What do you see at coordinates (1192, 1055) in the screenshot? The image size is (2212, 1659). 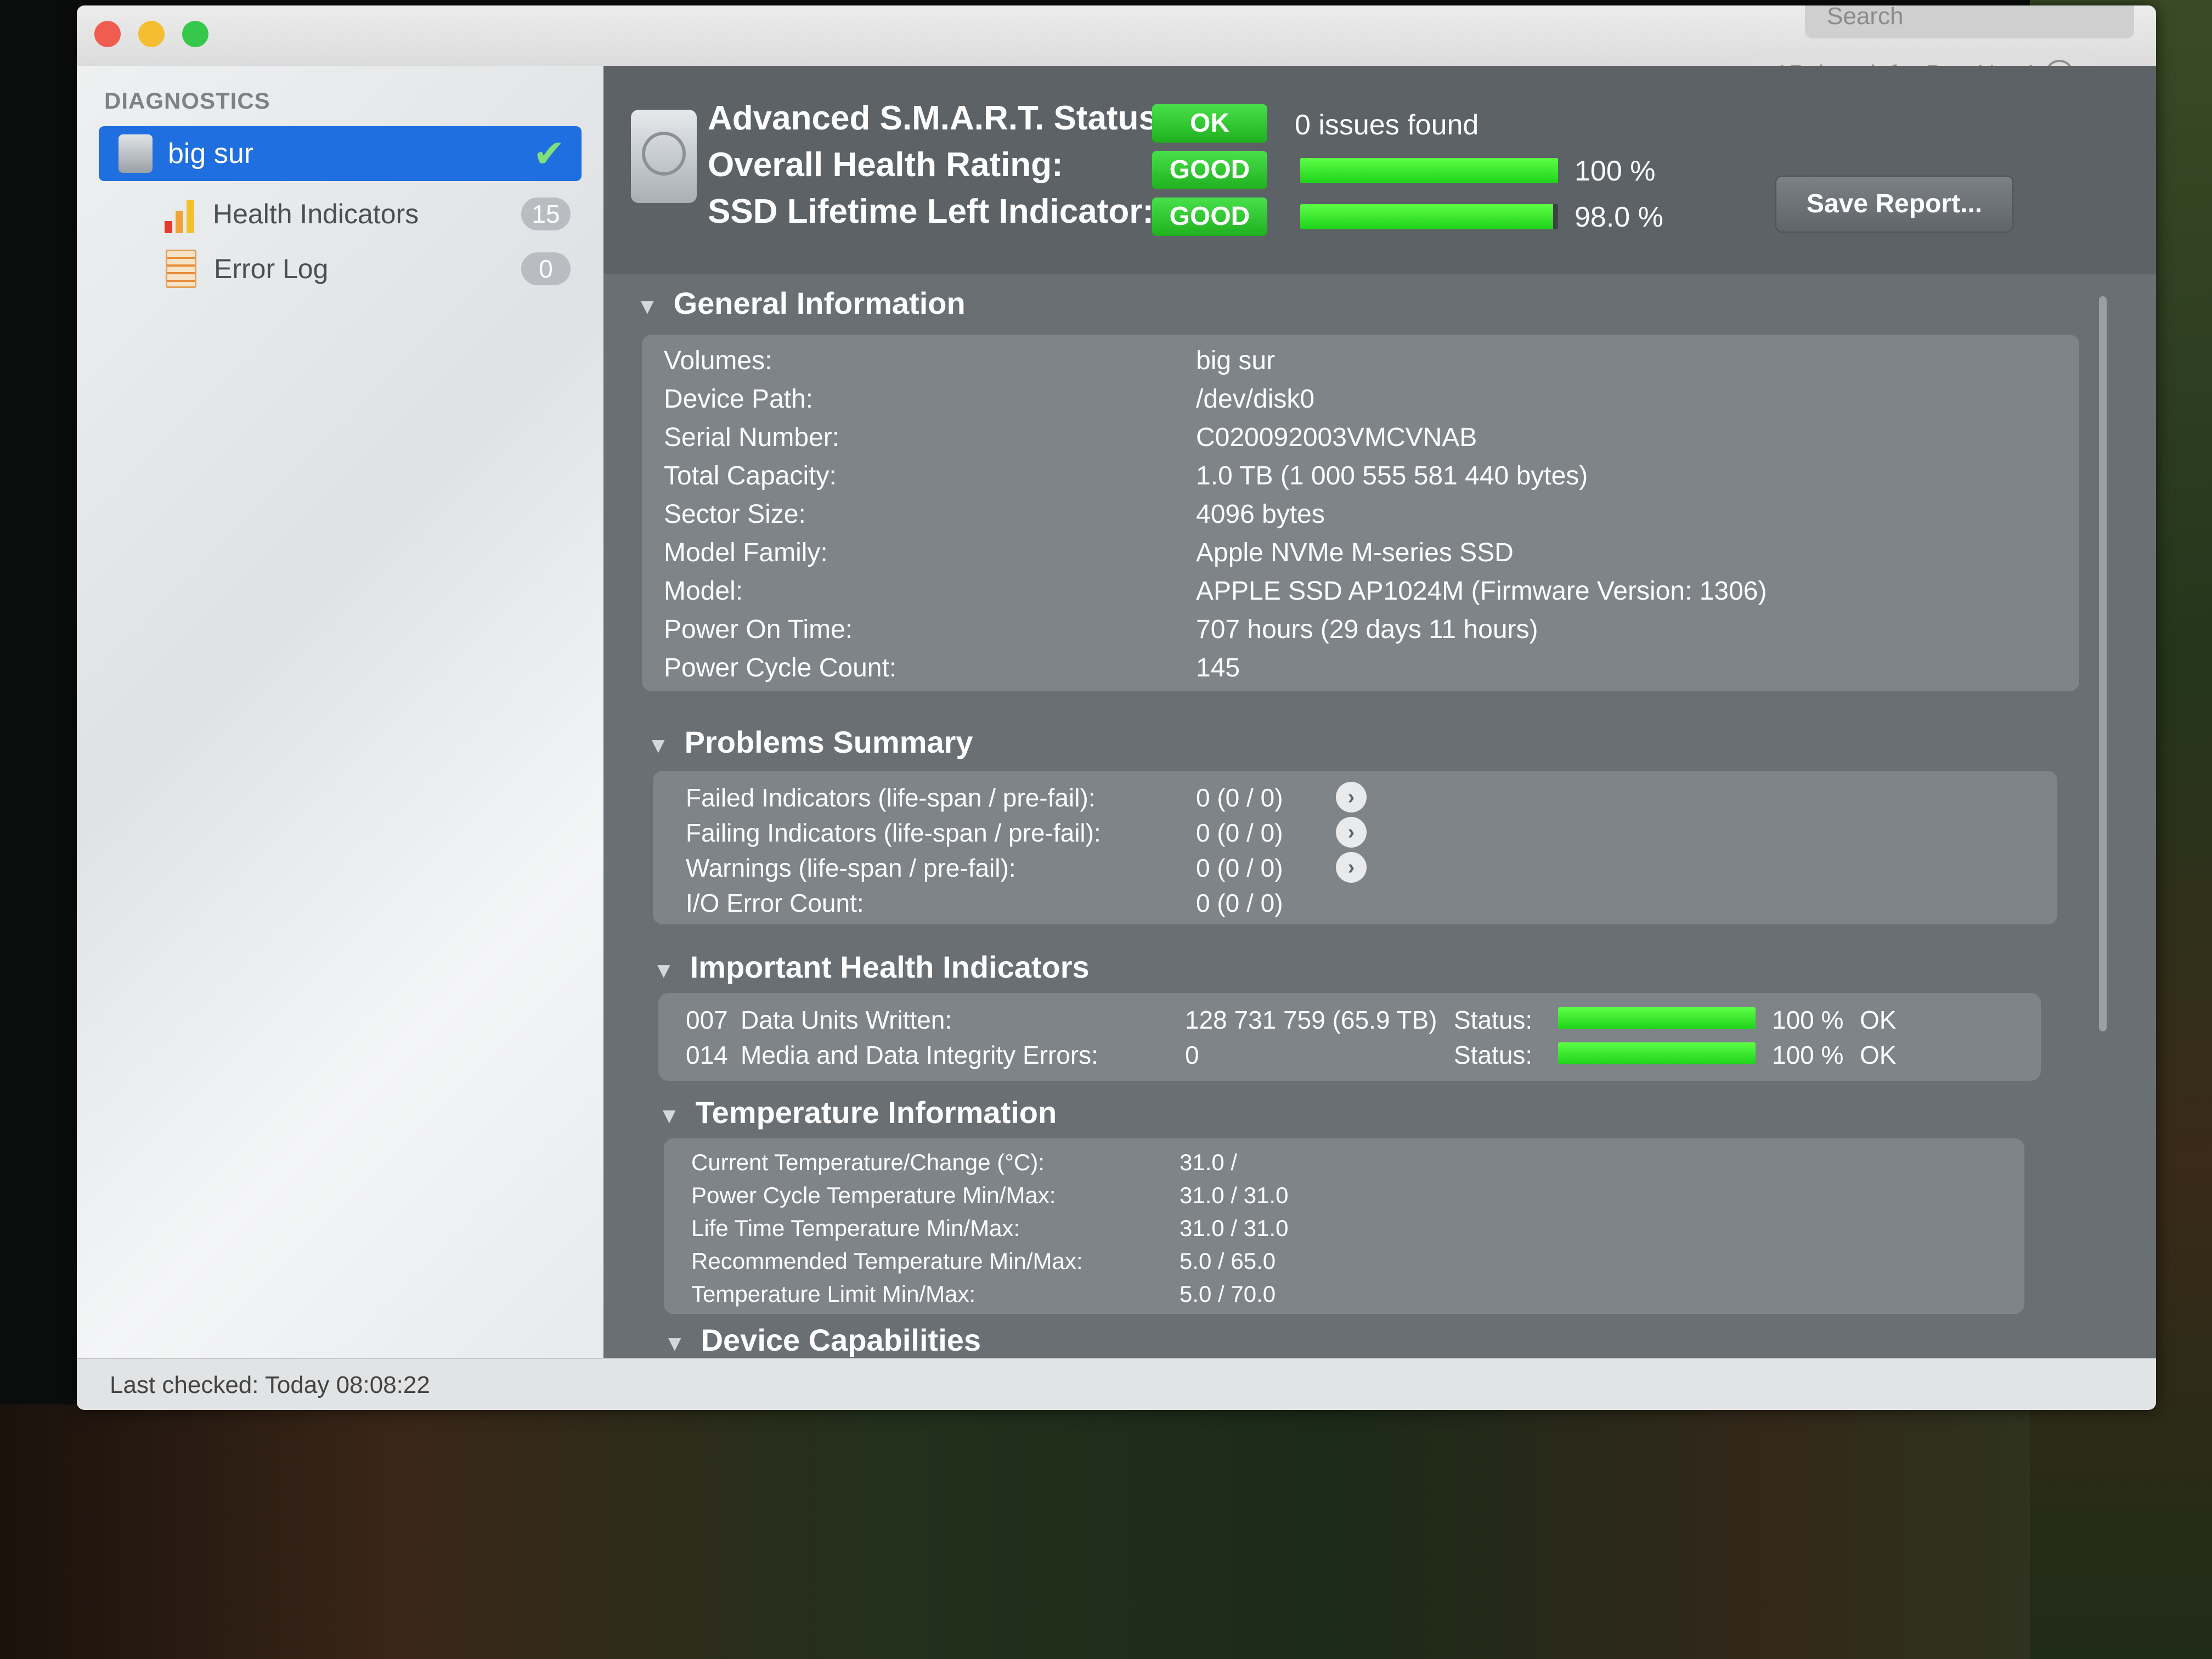 I see `indicator-value: 0` at bounding box center [1192, 1055].